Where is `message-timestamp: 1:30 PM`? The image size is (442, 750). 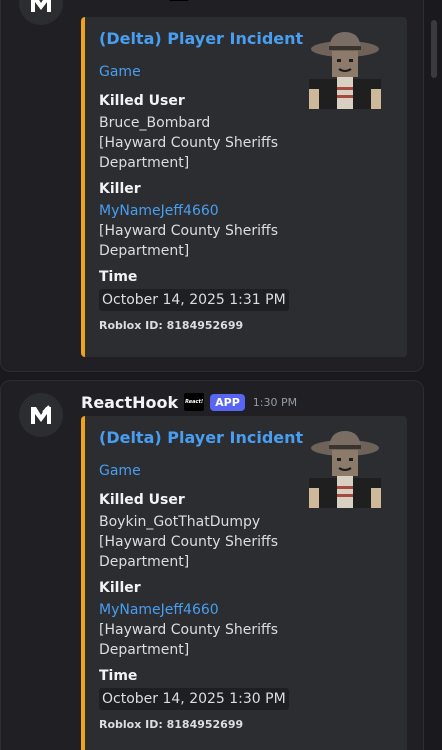
message-timestamp: 1:30 PM is located at coordinates (275, 402).